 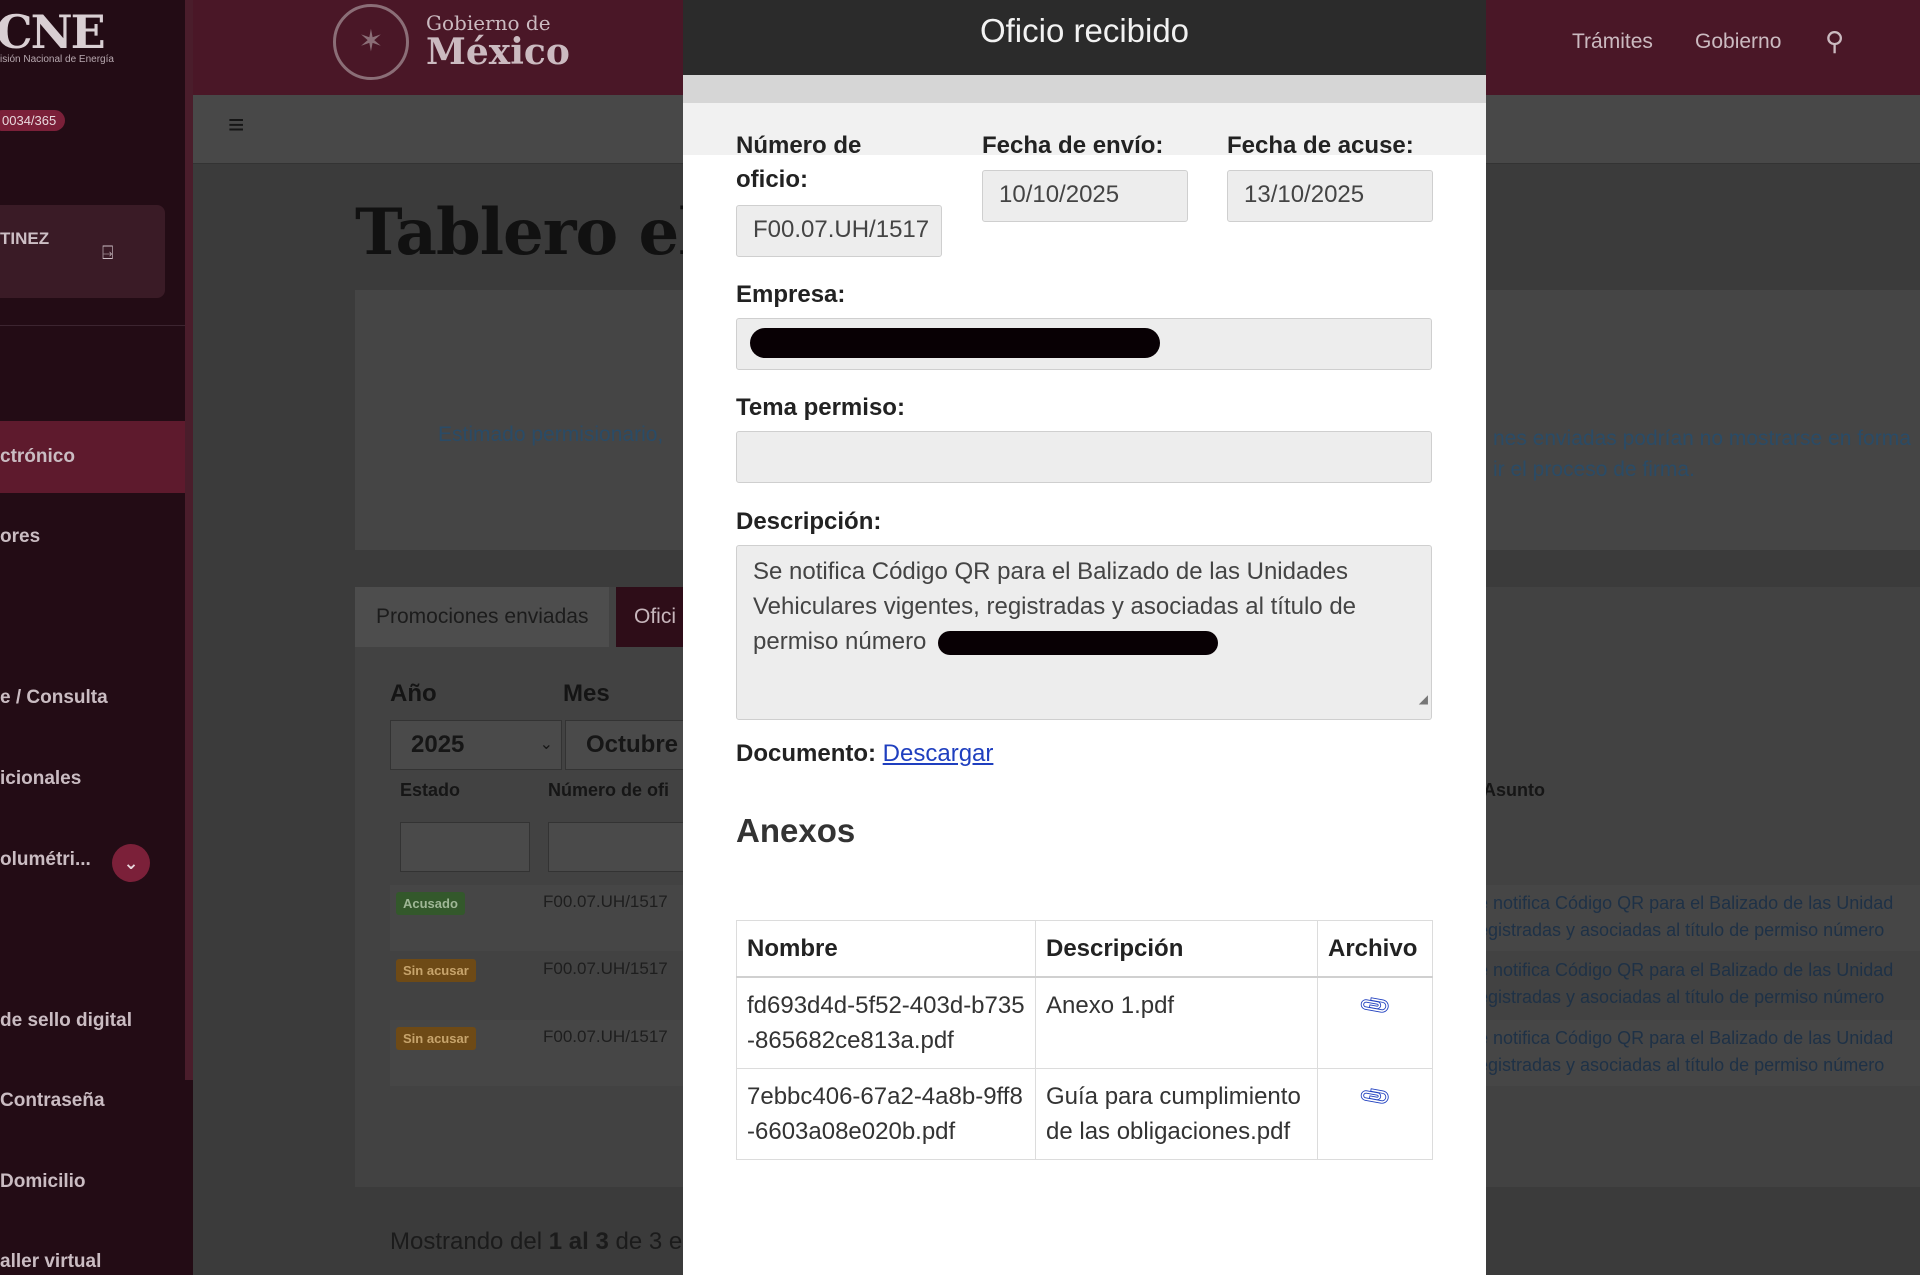 I want to click on year-select: 2025 ⌄, so click(x=476, y=745).